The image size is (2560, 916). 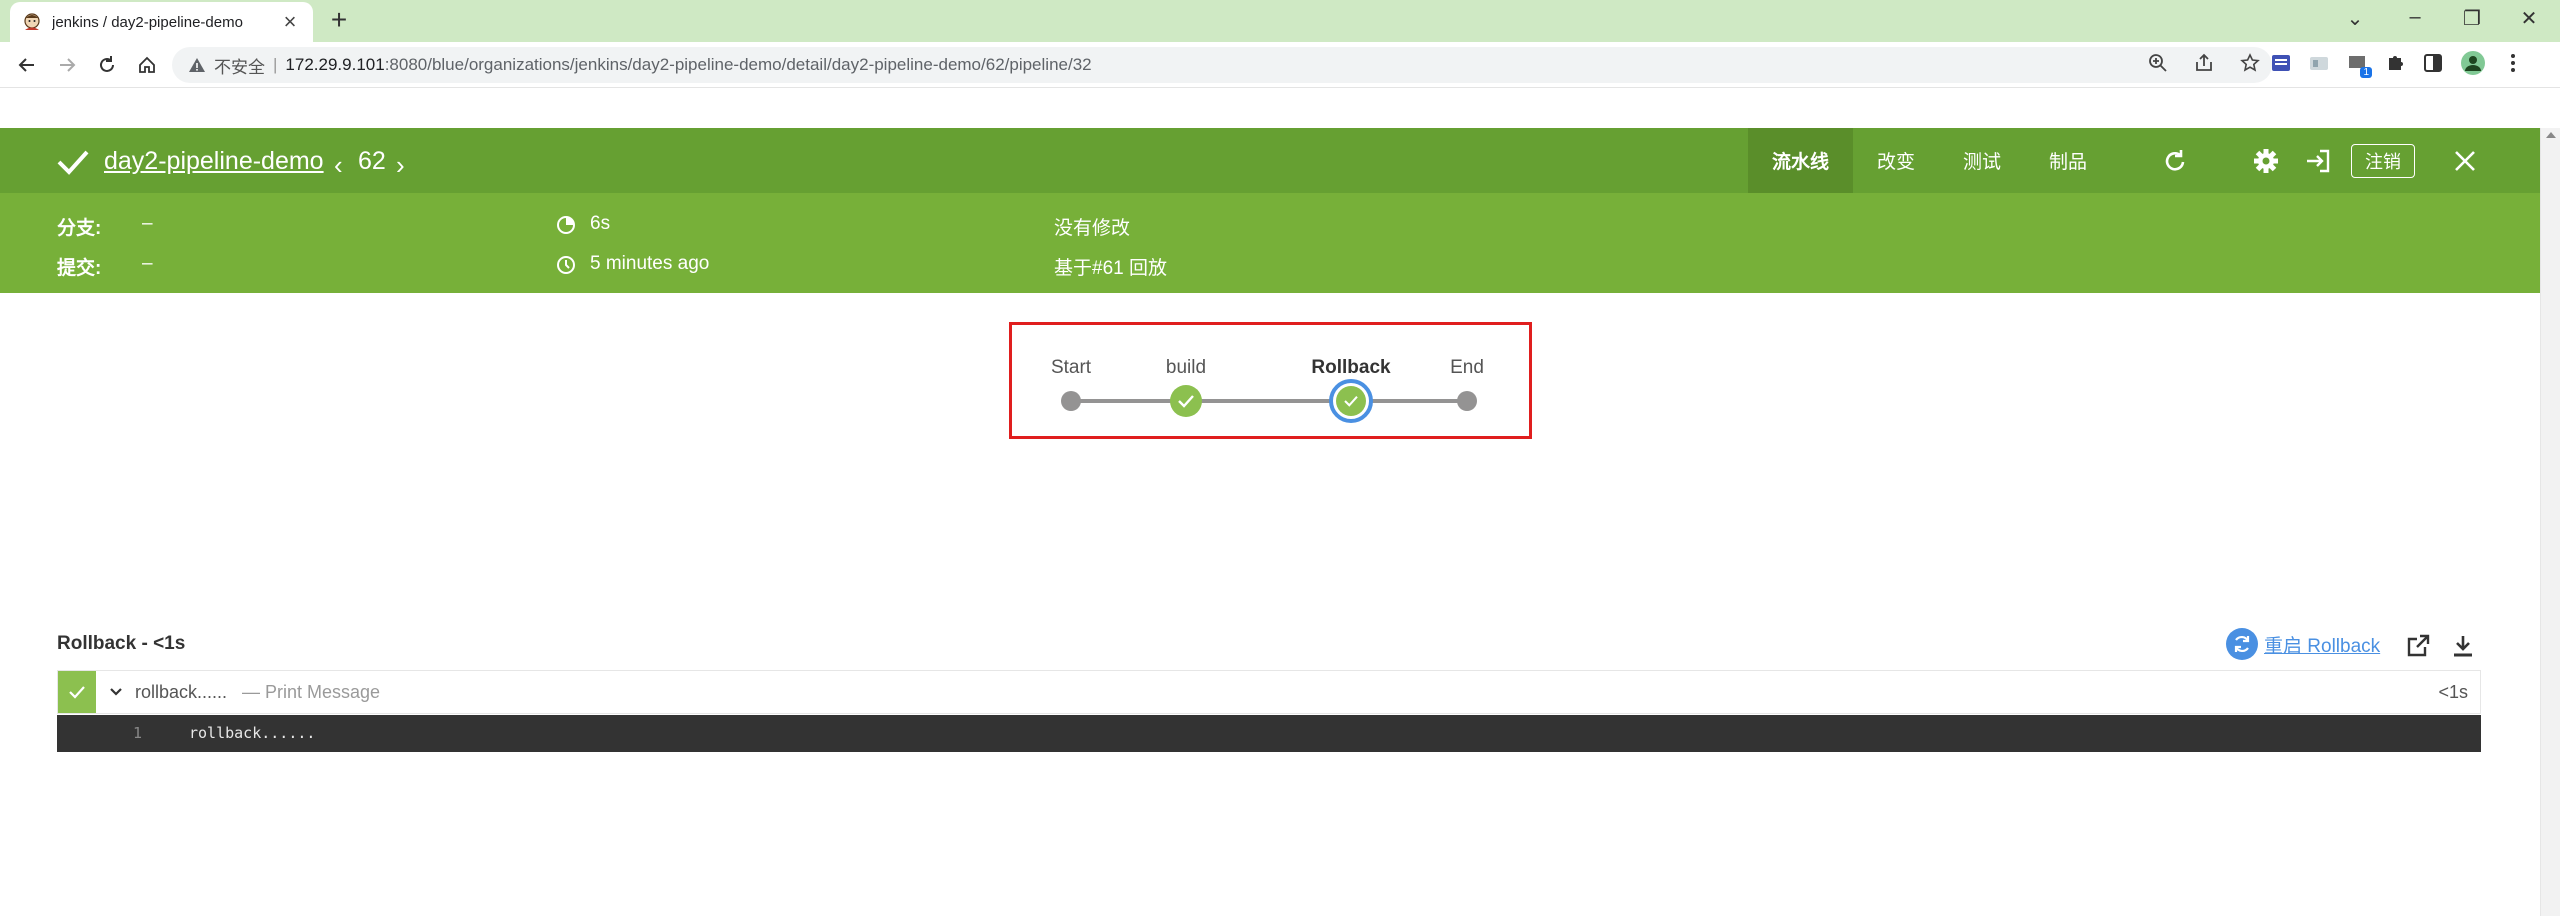 What do you see at coordinates (2465, 161) in the screenshot?
I see `close-run-icon` at bounding box center [2465, 161].